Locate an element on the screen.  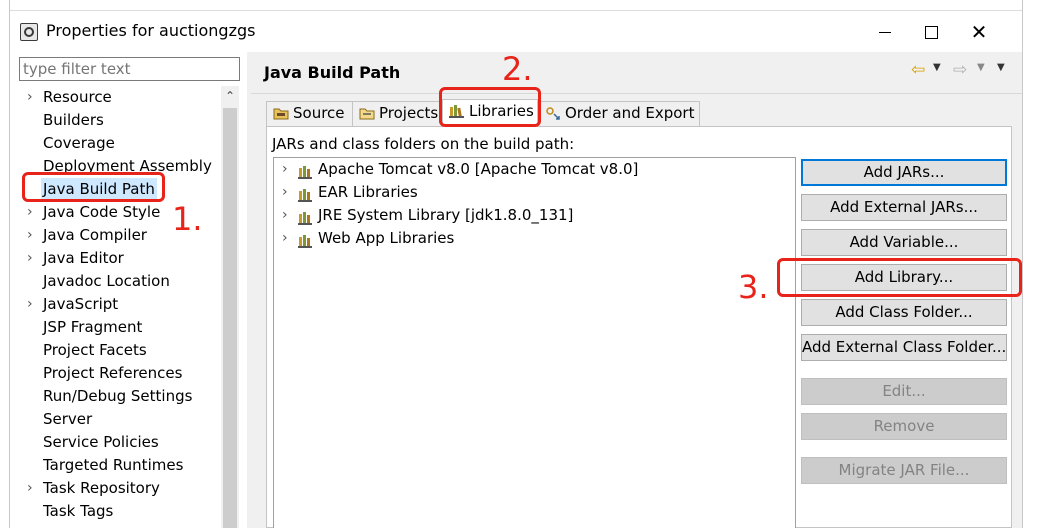
back-arrow-icon: ⇦ is located at coordinates (918, 70).